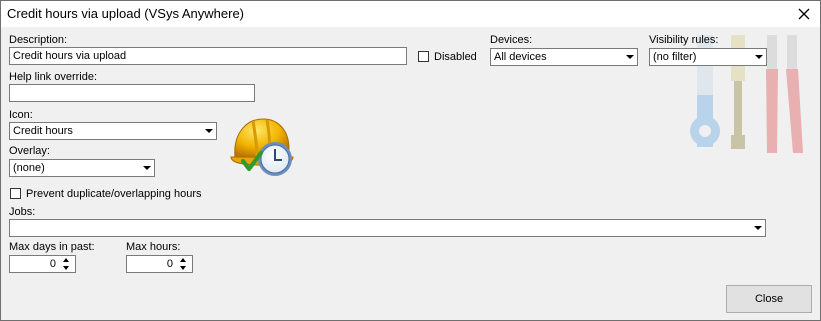 This screenshot has width=821, height=321. What do you see at coordinates (43, 131) in the screenshot?
I see `icon-value: Credit hours` at bounding box center [43, 131].